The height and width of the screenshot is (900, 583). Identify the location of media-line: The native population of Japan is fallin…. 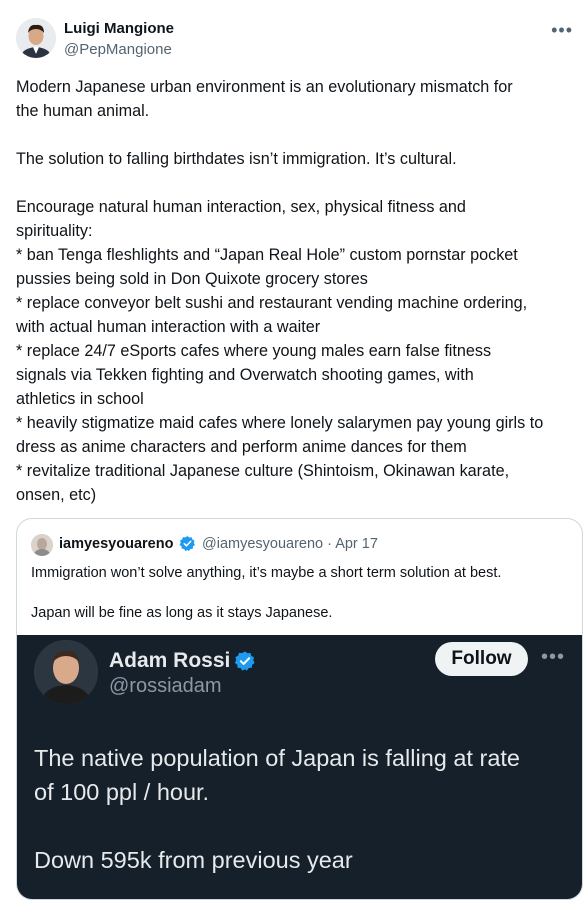
(277, 758).